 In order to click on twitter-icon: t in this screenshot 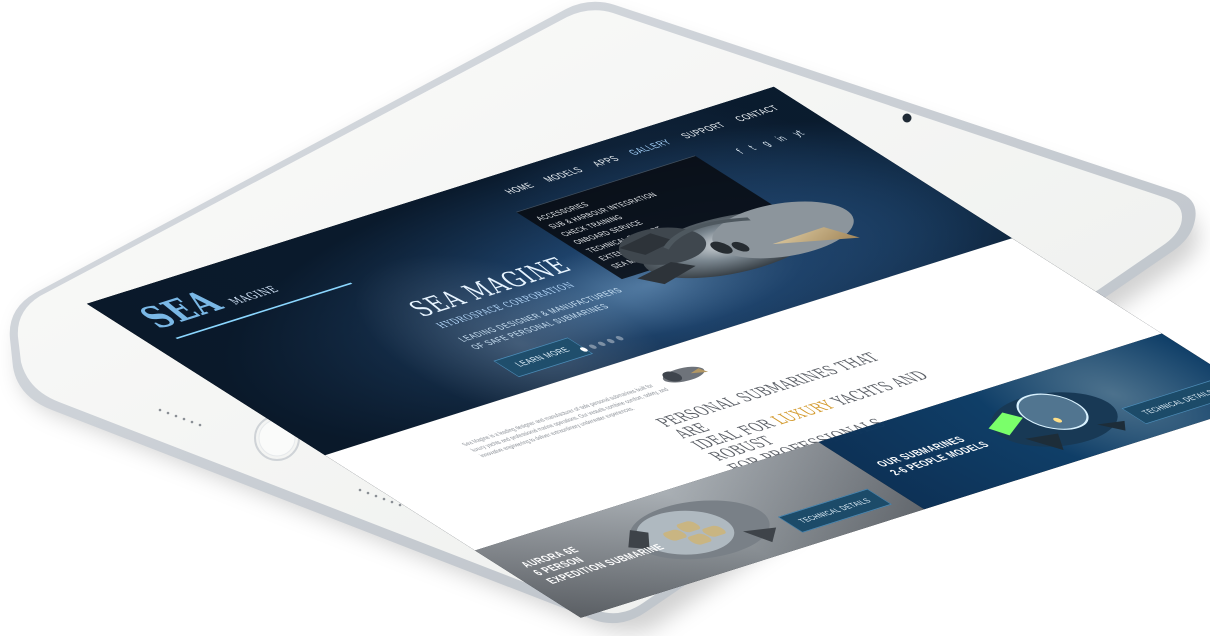, I will do `click(752, 148)`.